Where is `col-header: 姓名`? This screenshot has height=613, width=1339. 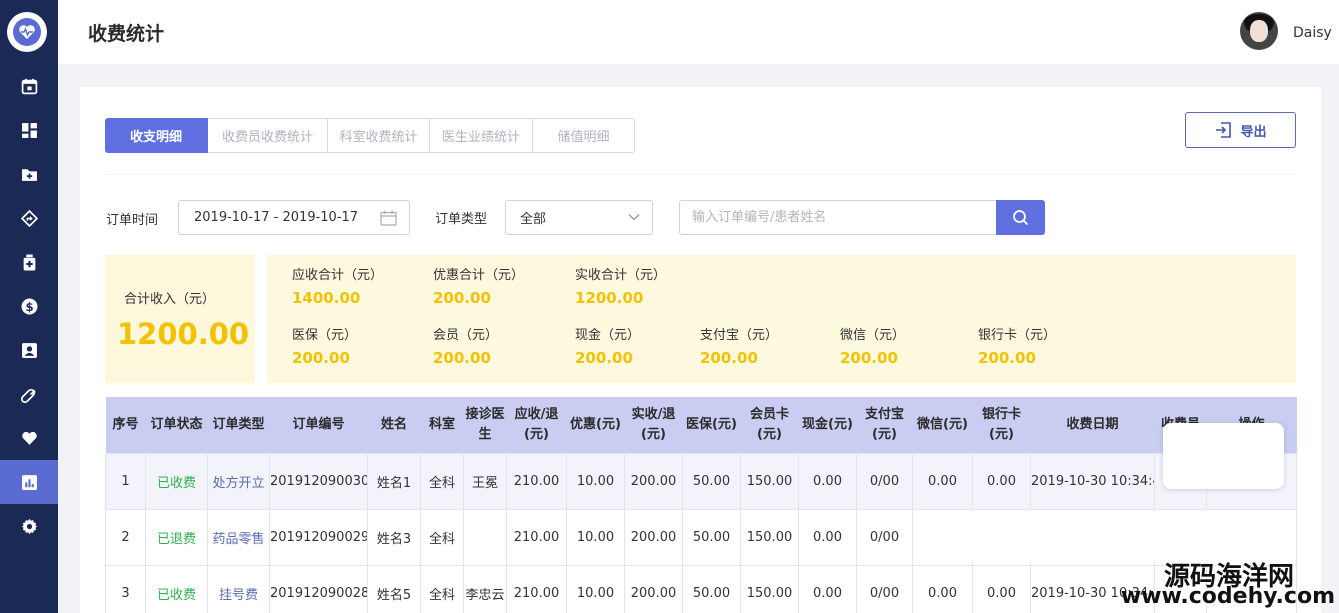
col-header: 姓名 is located at coordinates (393, 424).